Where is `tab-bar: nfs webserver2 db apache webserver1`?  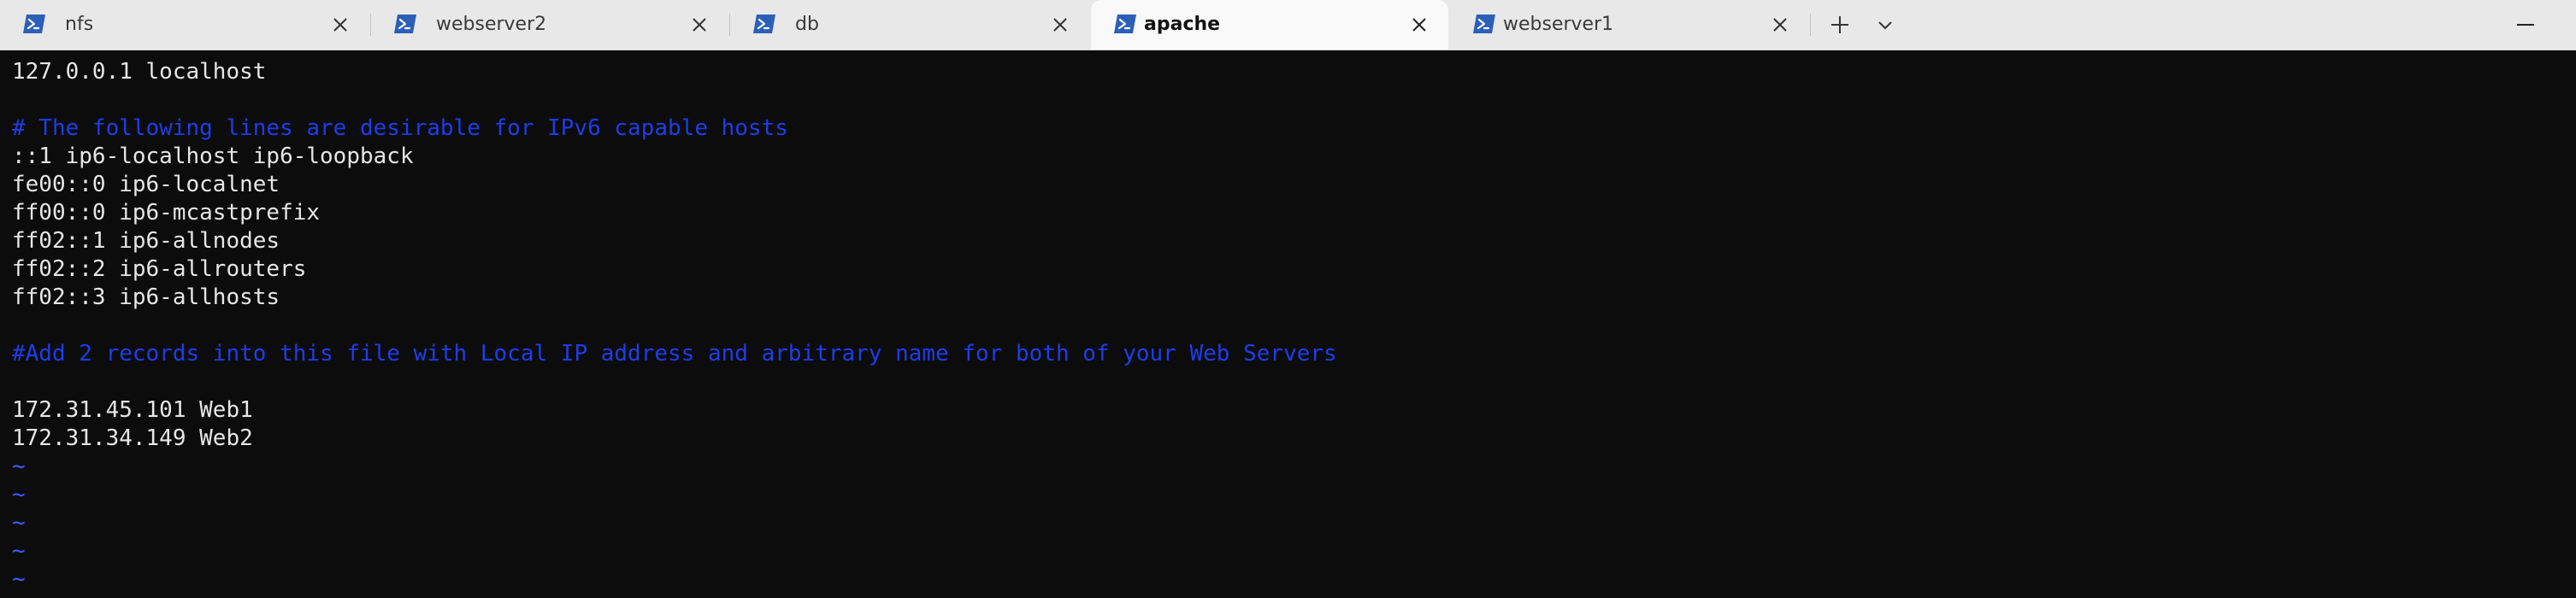
tab-bar: nfs webserver2 db apache webserver1 is located at coordinates (1288, 25).